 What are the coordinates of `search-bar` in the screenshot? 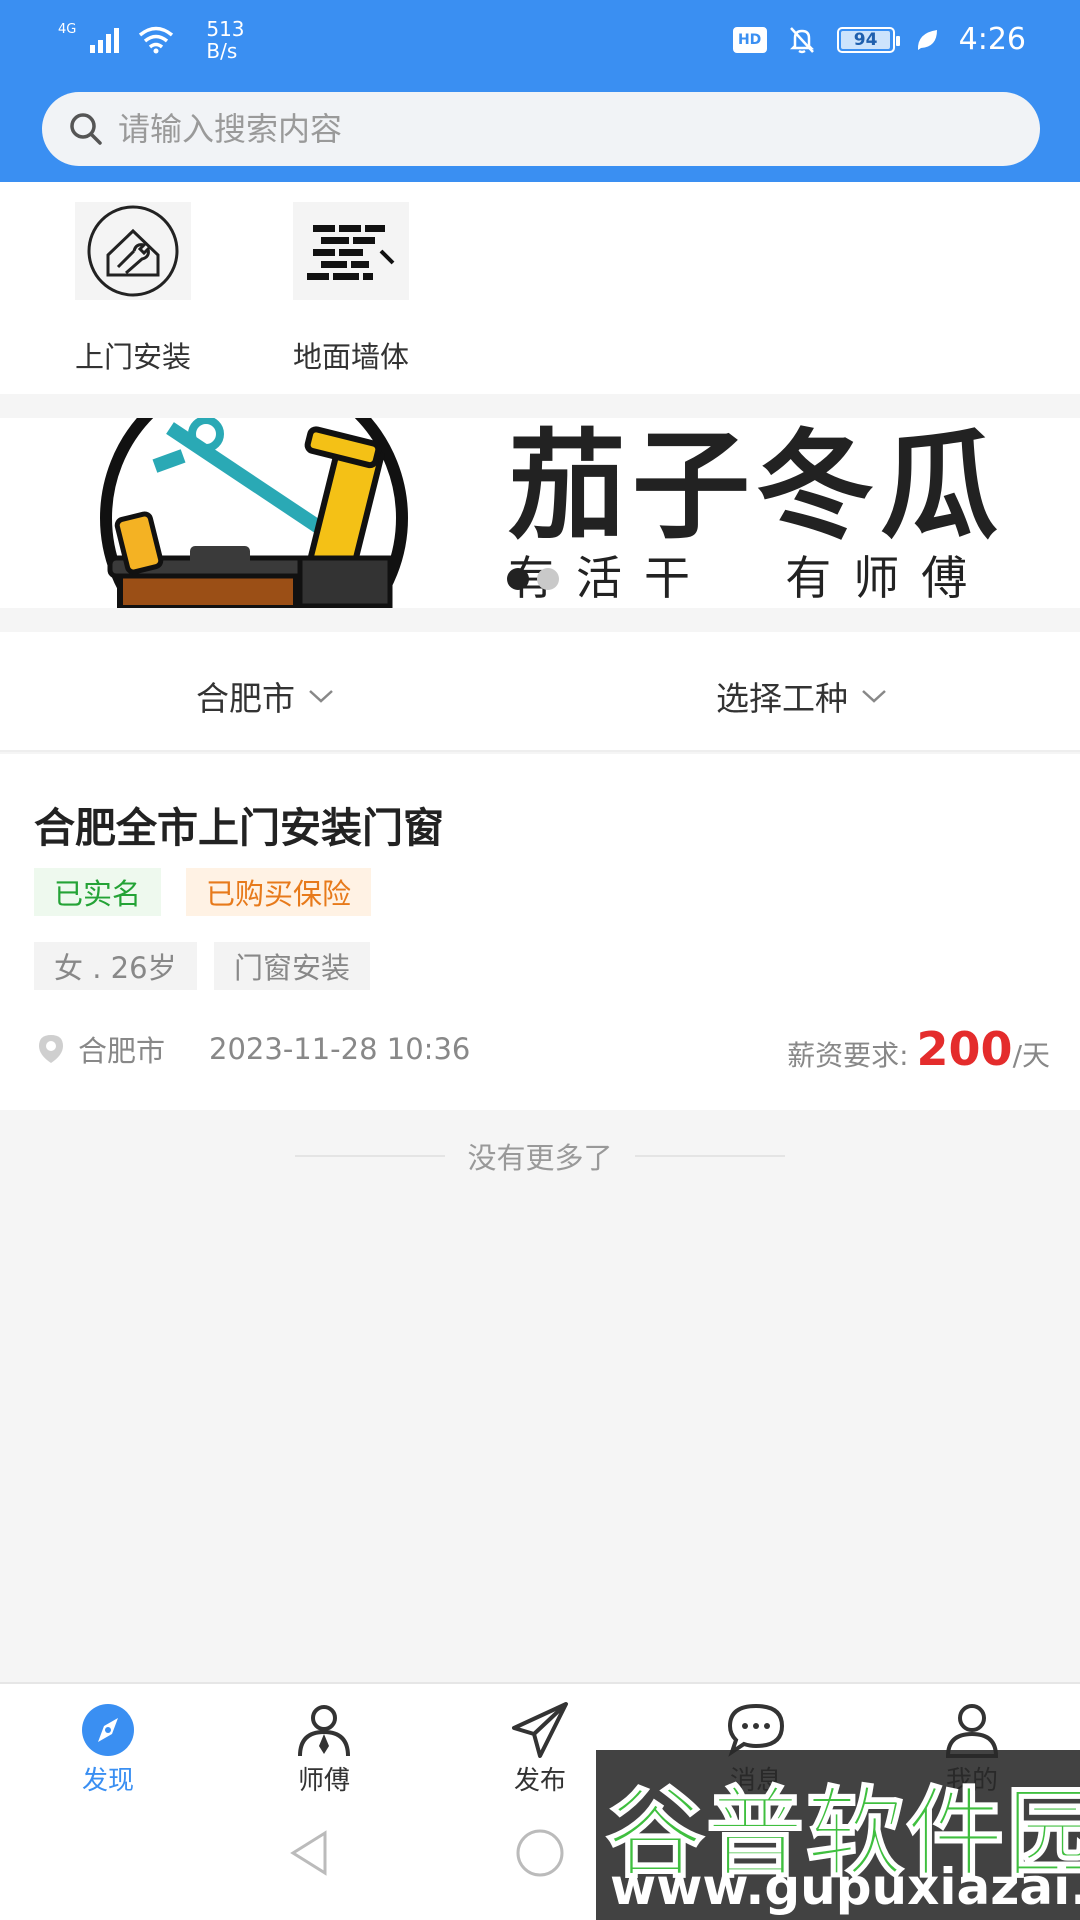 It's located at (541, 129).